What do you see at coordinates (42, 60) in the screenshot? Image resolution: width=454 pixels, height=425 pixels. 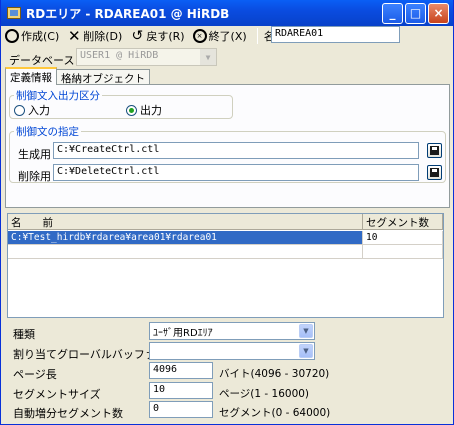 I see `database-label: データベース` at bounding box center [42, 60].